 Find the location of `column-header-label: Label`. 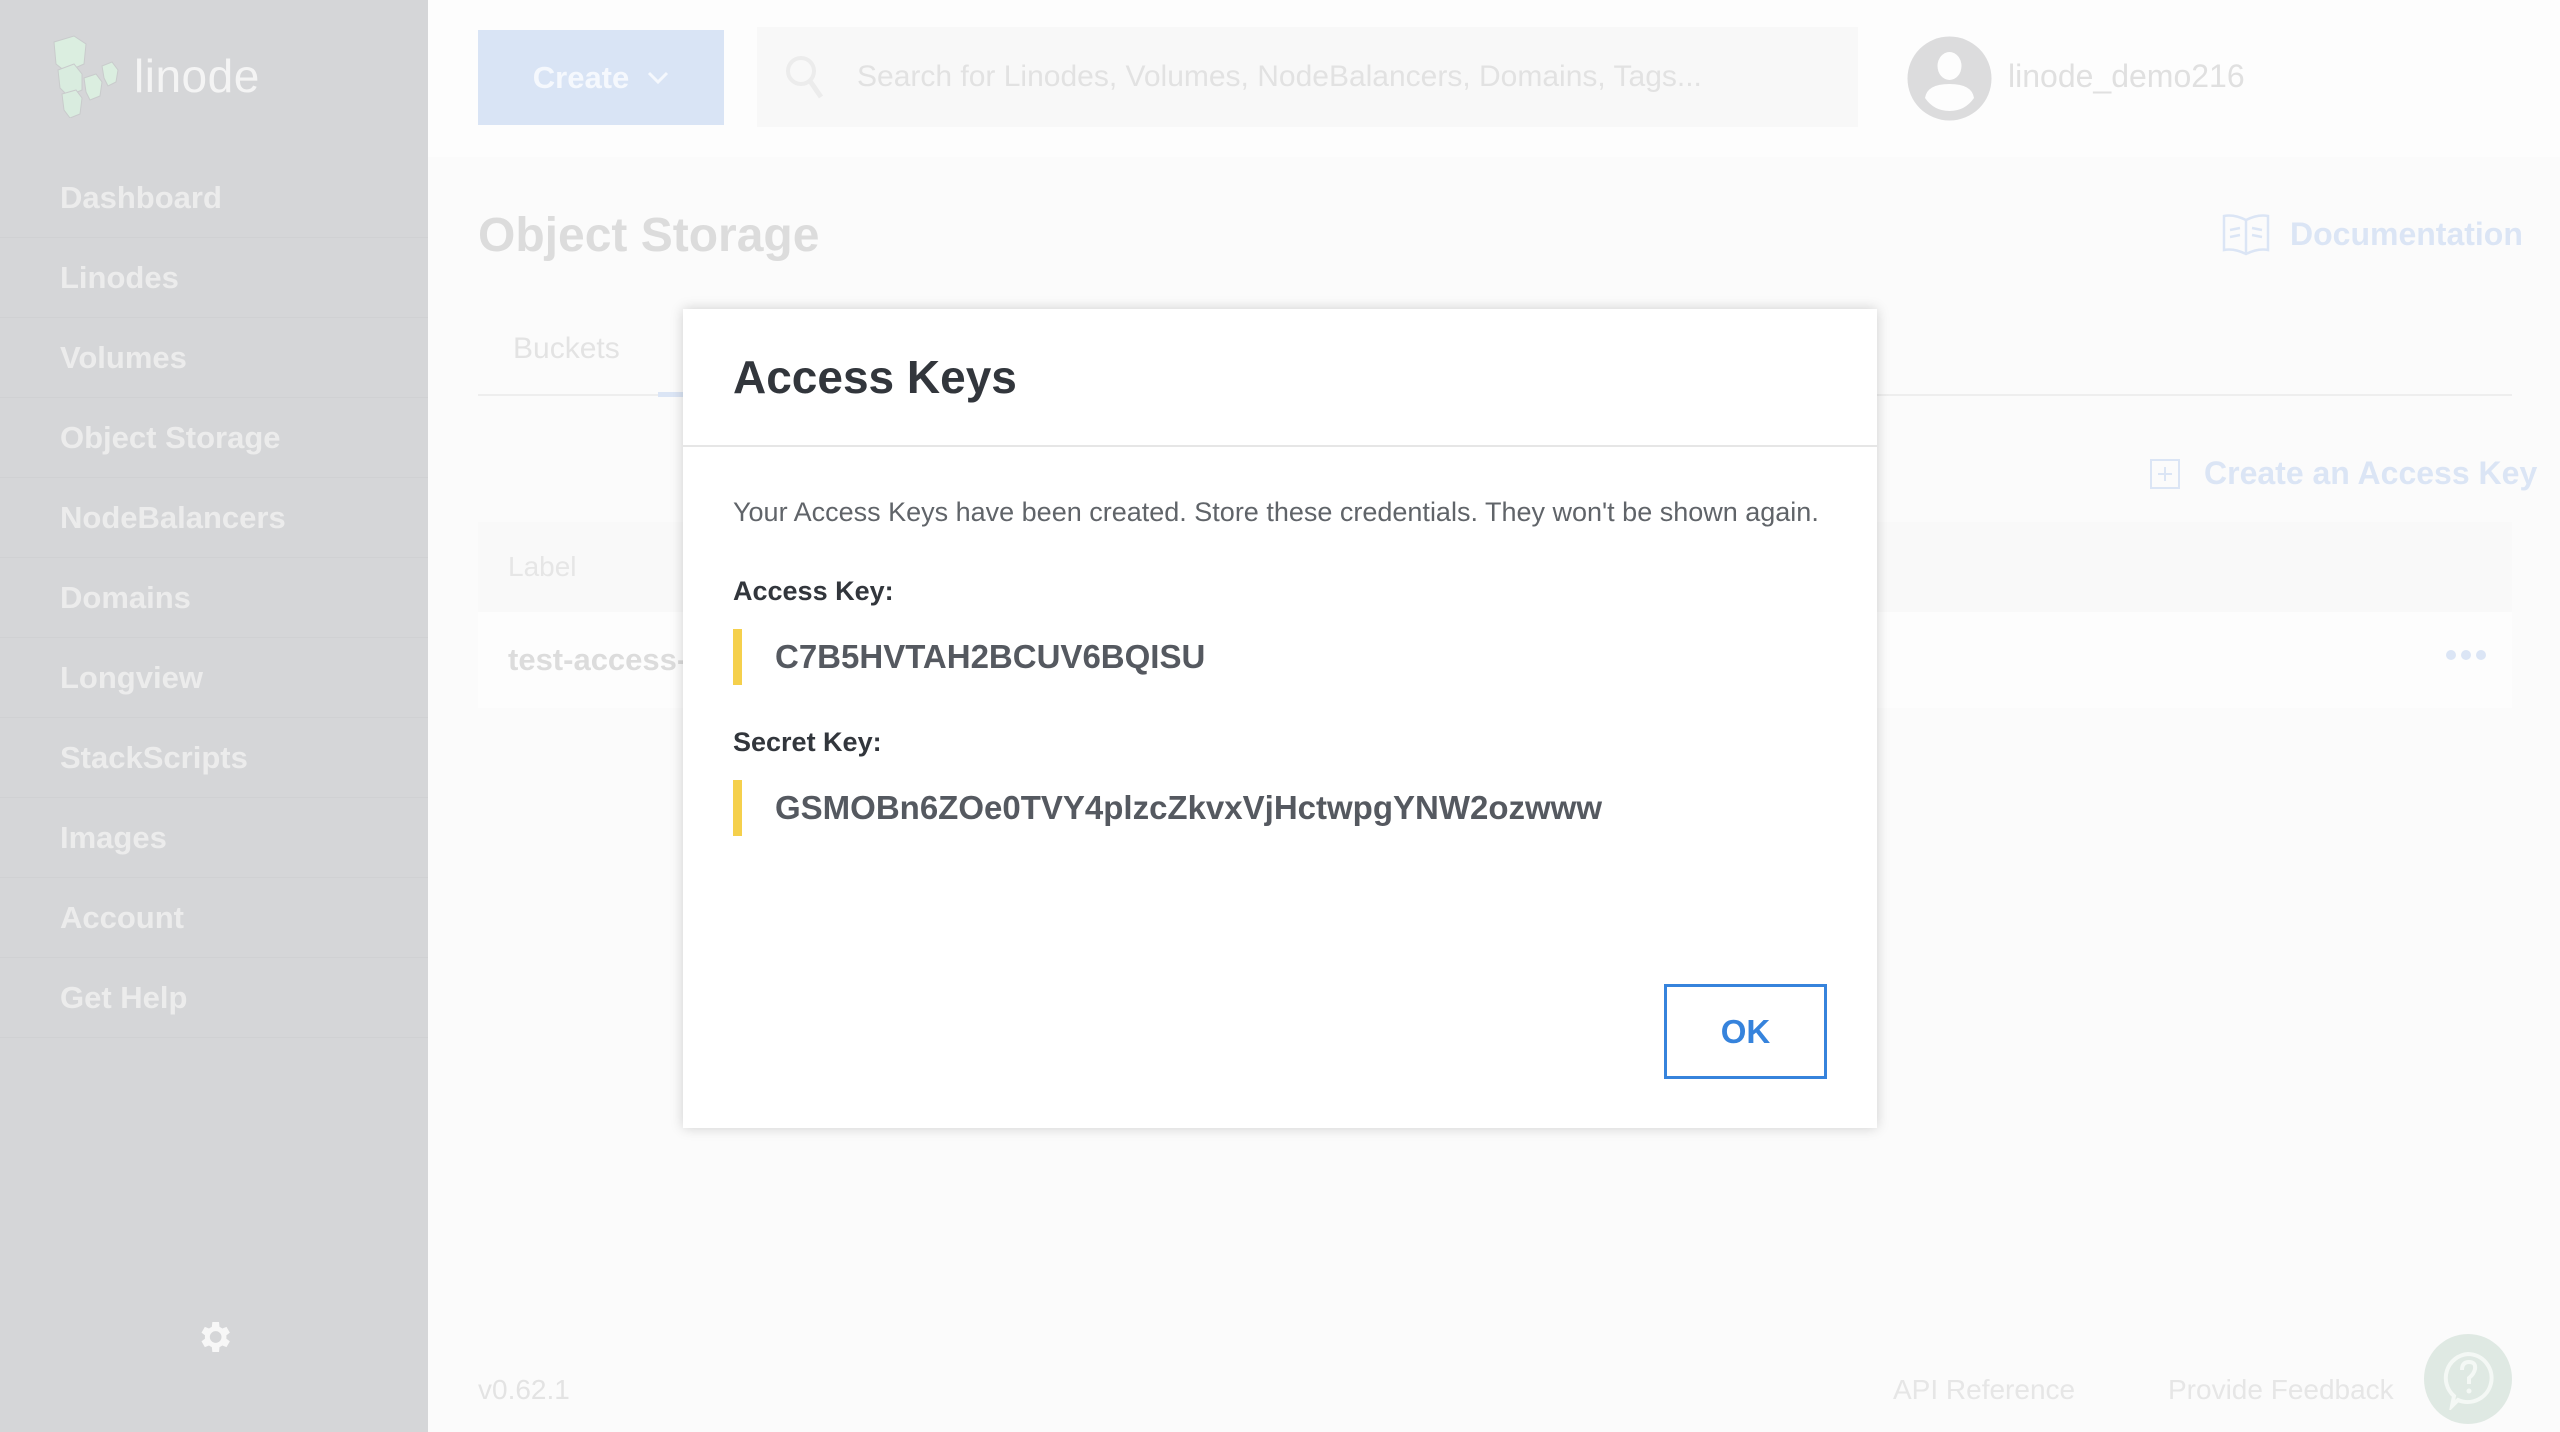

column-header-label: Label is located at coordinates (542, 566).